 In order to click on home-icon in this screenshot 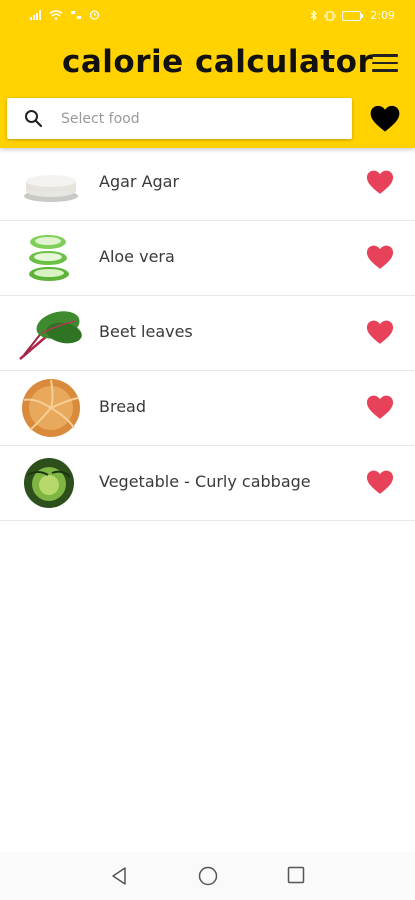, I will do `click(208, 876)`.